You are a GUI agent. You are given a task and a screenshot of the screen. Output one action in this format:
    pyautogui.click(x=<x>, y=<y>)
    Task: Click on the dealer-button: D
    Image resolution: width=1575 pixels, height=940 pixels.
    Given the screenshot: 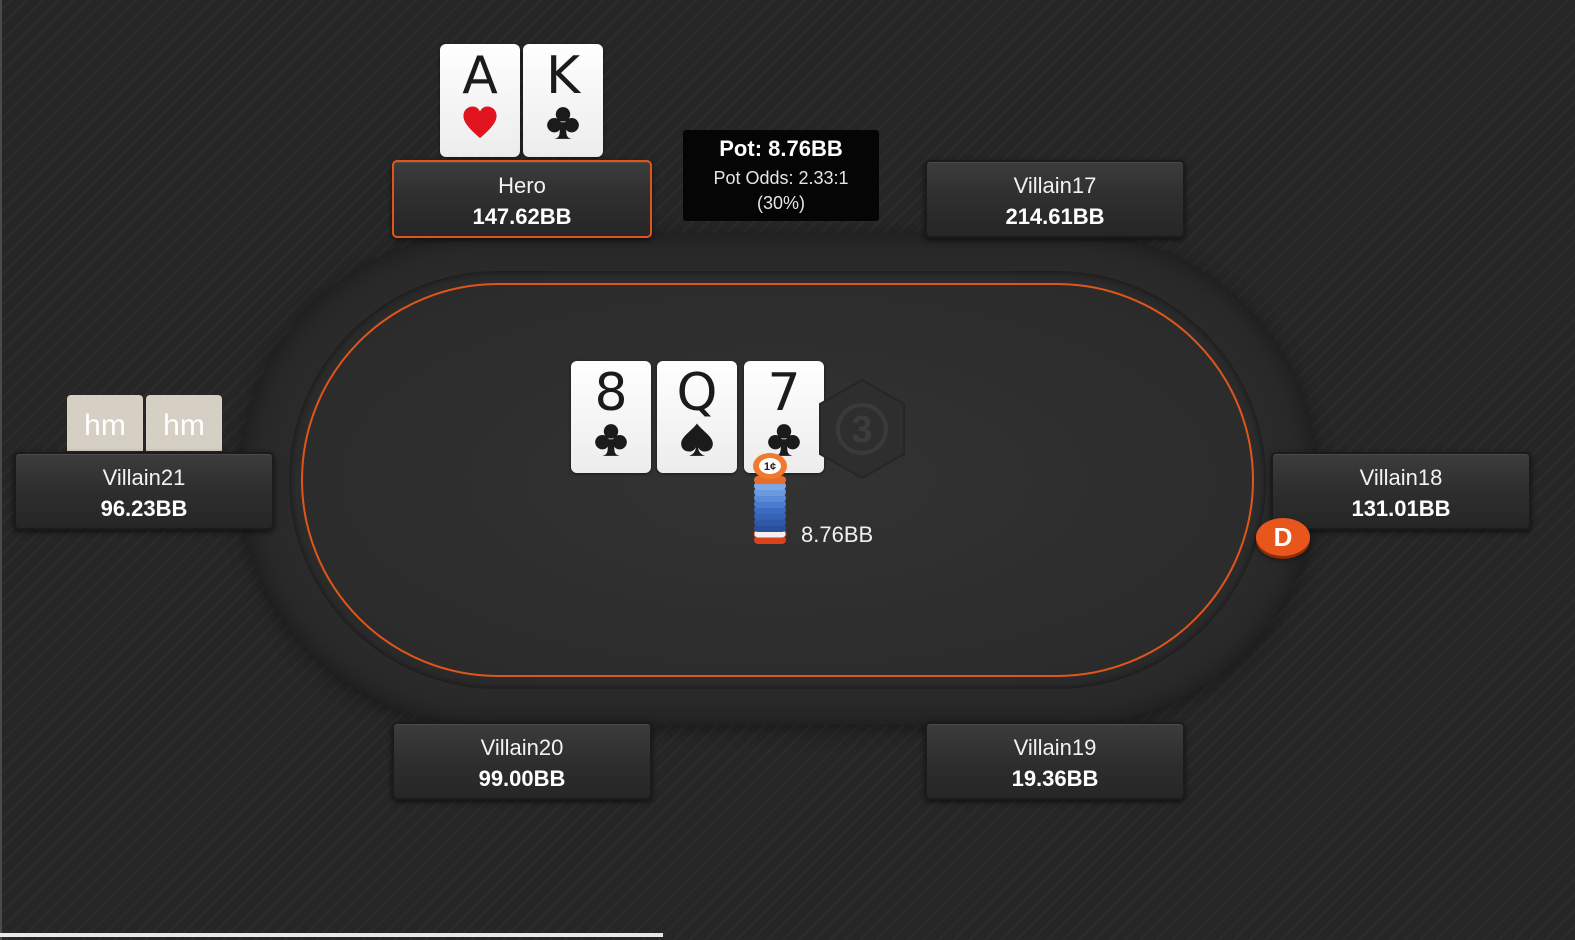 What is the action you would take?
    pyautogui.click(x=1283, y=537)
    